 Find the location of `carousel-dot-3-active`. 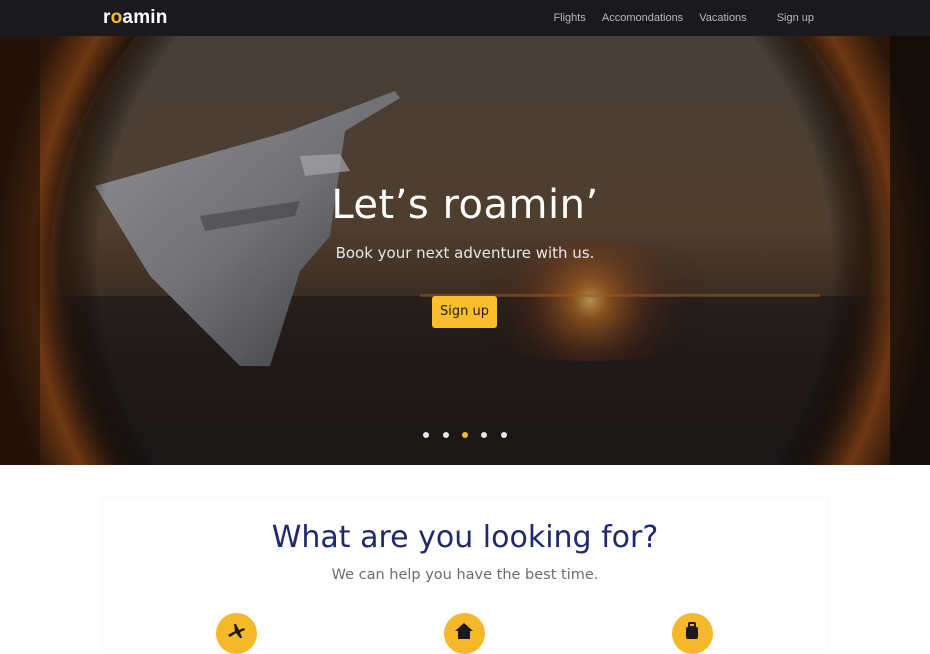

carousel-dot-3-active is located at coordinates (465, 435).